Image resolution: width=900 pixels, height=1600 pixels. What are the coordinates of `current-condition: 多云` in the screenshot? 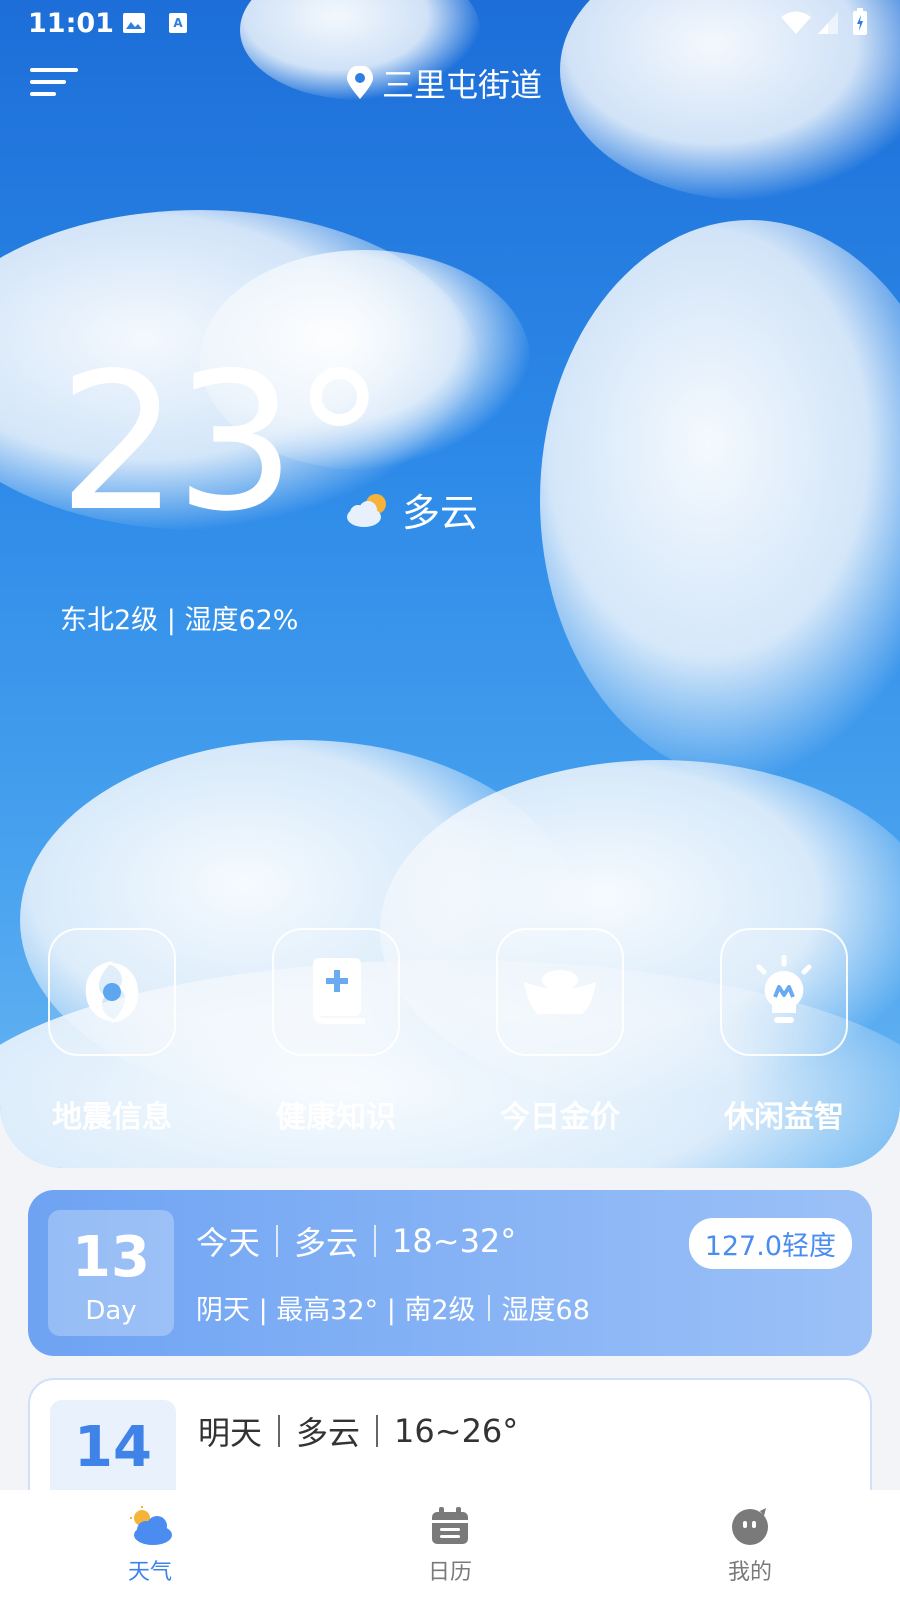 It's located at (411, 509).